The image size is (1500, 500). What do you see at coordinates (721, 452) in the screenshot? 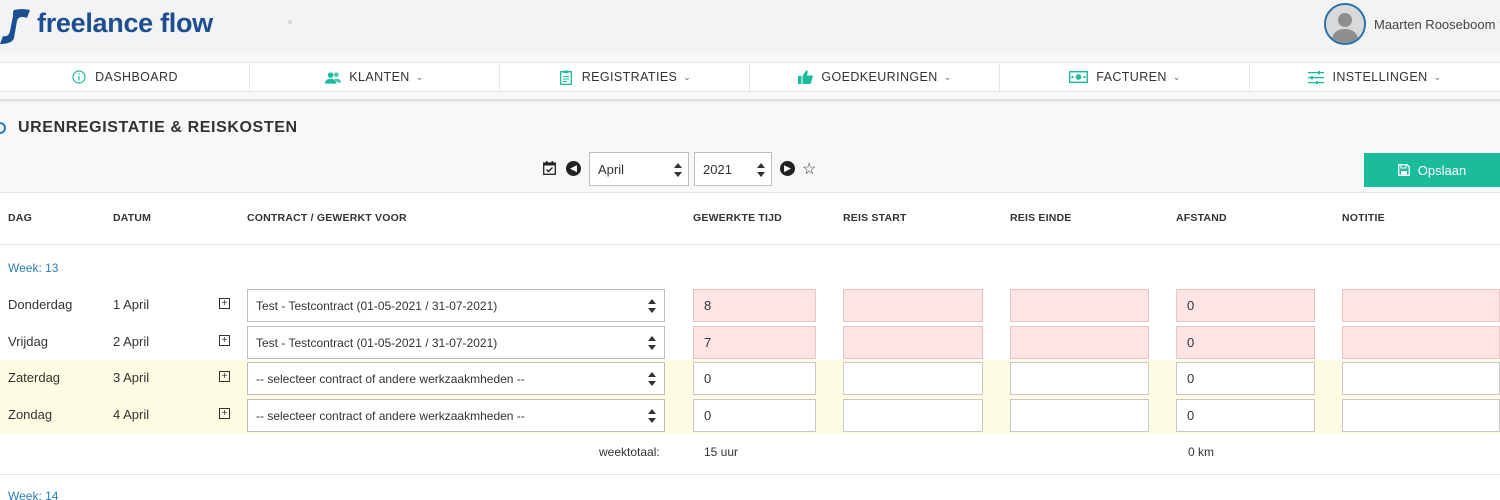
I see `week-total-hours: 15 uur` at bounding box center [721, 452].